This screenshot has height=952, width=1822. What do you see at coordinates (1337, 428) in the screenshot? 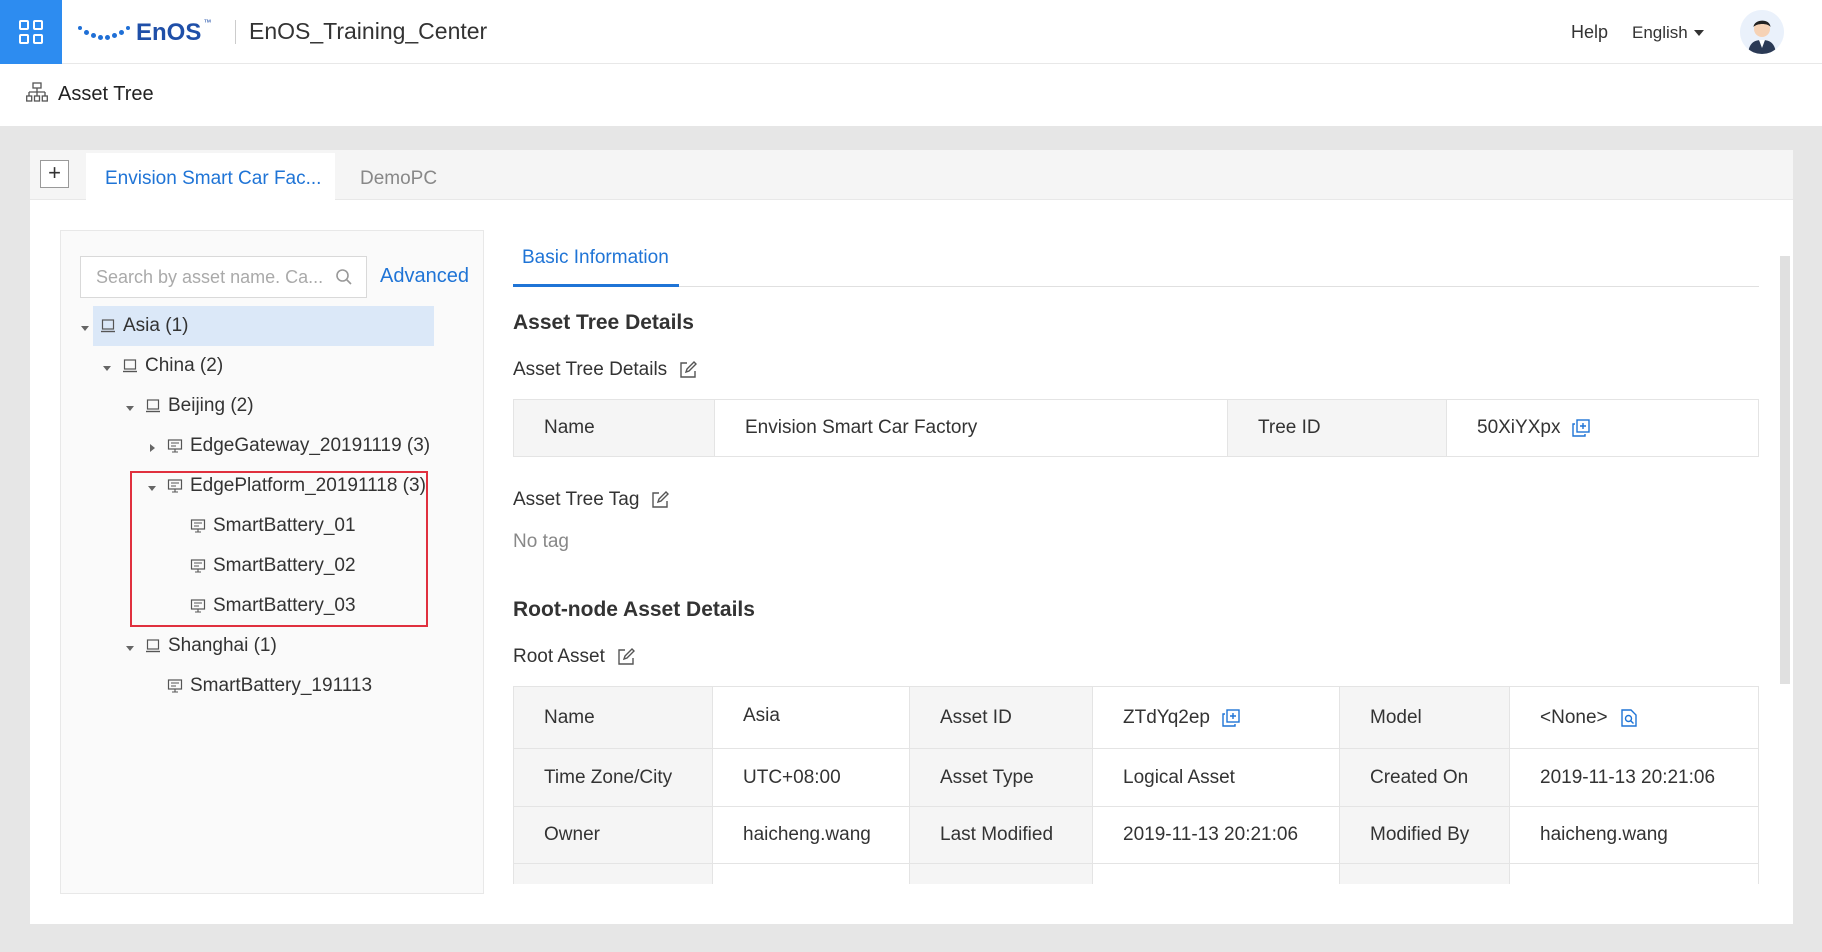
I see `tree-id-label-cell: Tree ID` at bounding box center [1337, 428].